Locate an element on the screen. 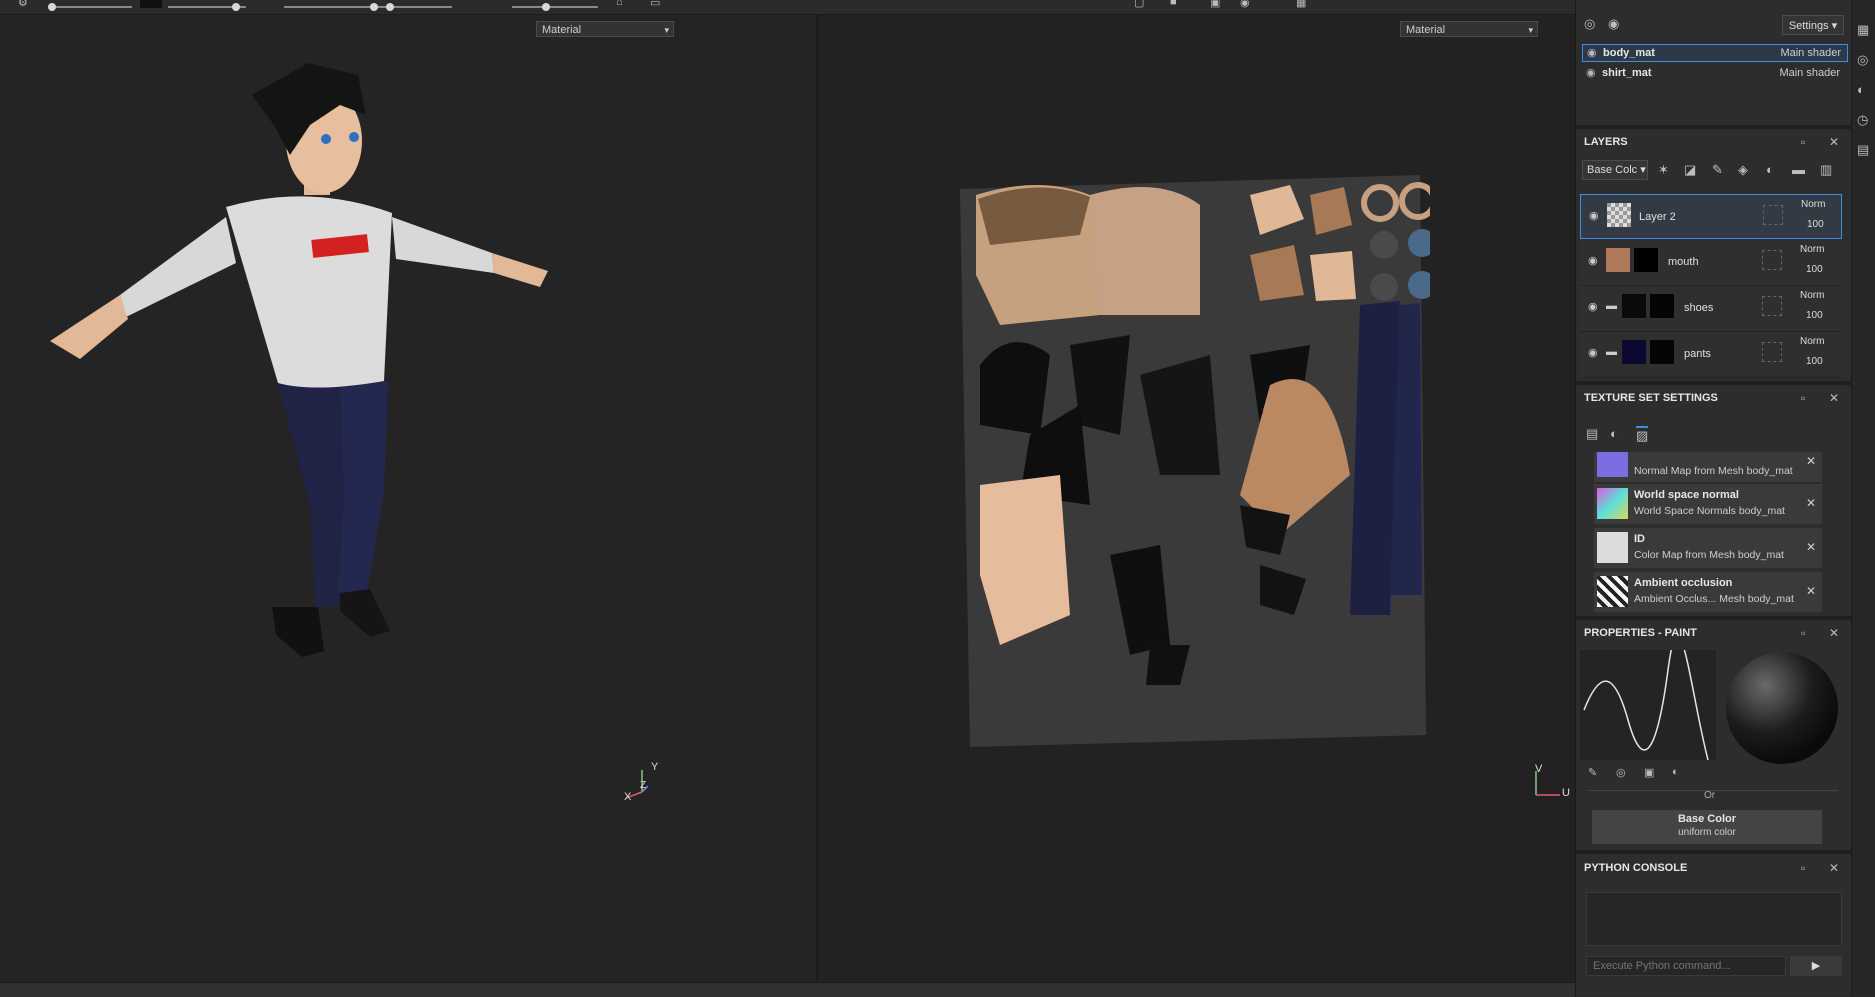  viewport-3d-material-select: Material ▾ is located at coordinates (605, 29).